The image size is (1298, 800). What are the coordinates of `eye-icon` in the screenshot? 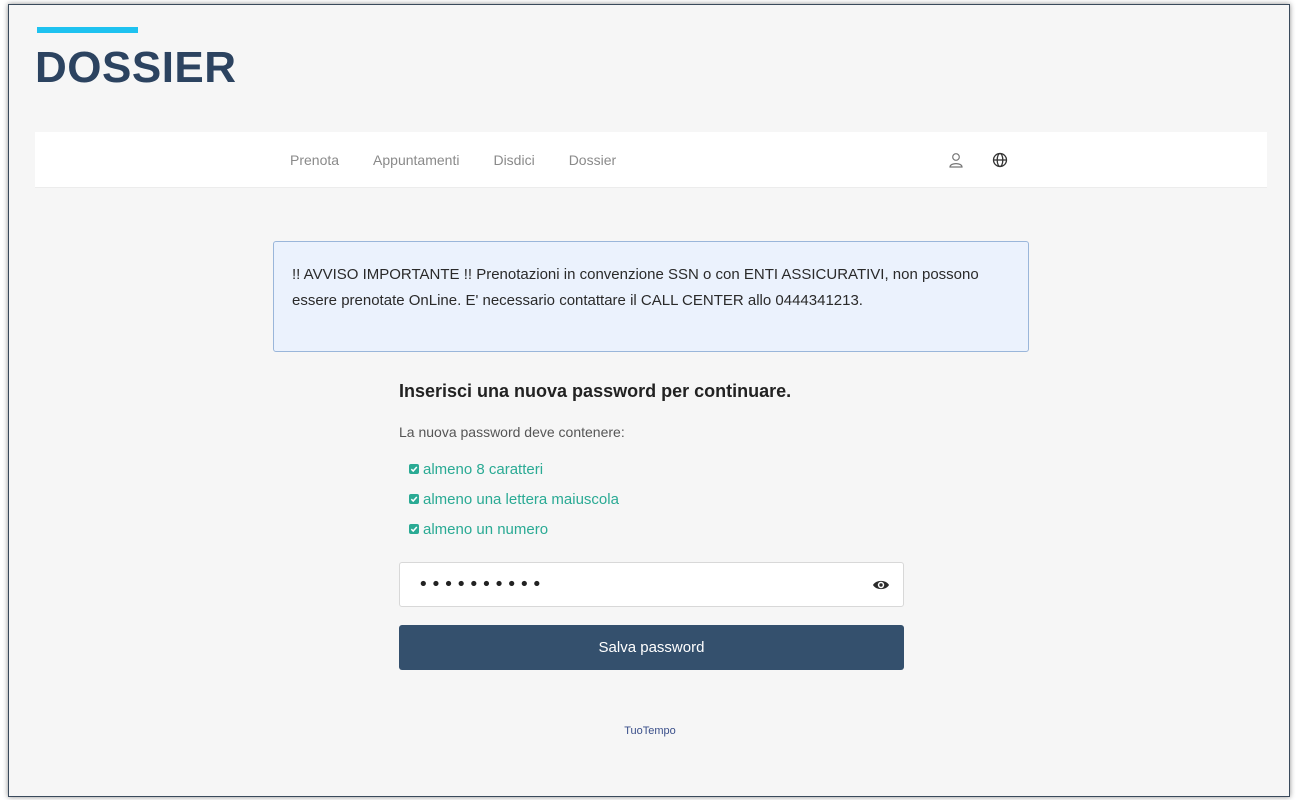 It's located at (881, 585).